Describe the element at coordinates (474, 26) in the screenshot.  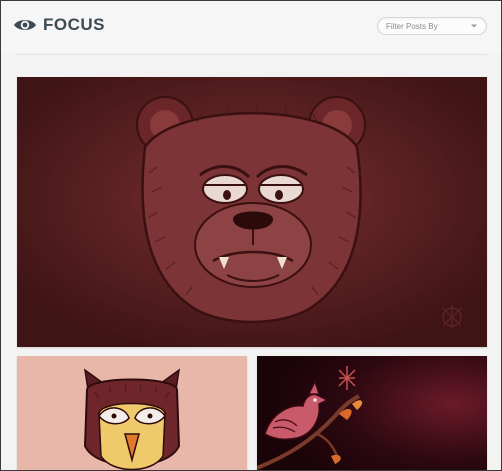
I see `chevron-down-icon` at that location.